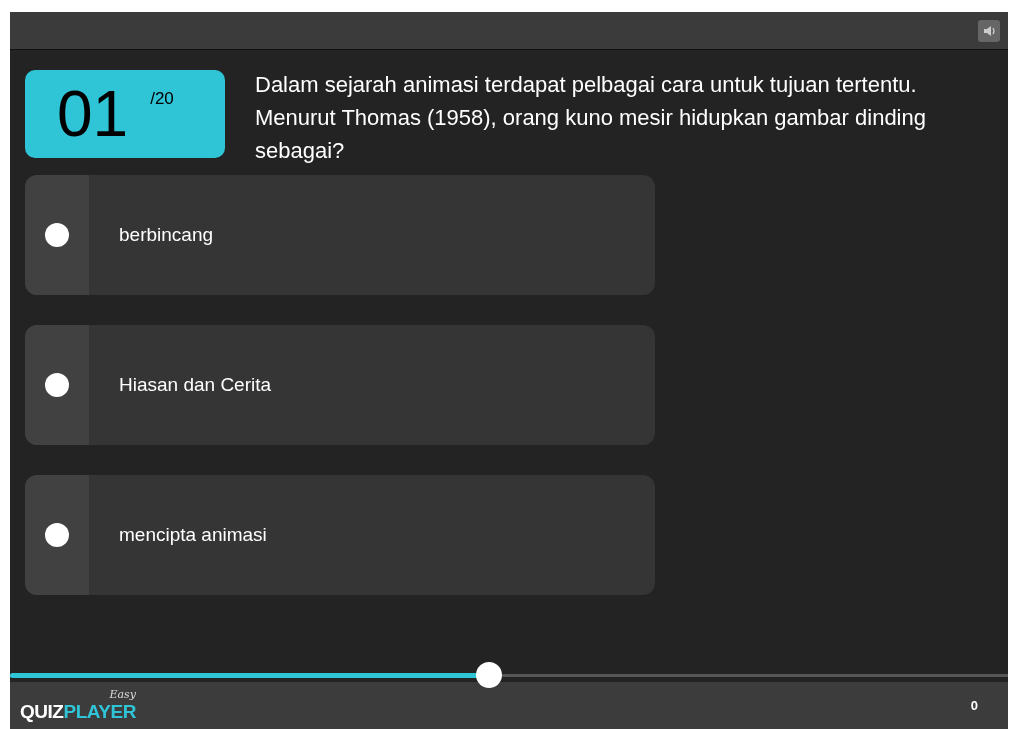 This screenshot has height=729, width=1018. I want to click on answer-option: mencipta animasi, so click(340, 535).